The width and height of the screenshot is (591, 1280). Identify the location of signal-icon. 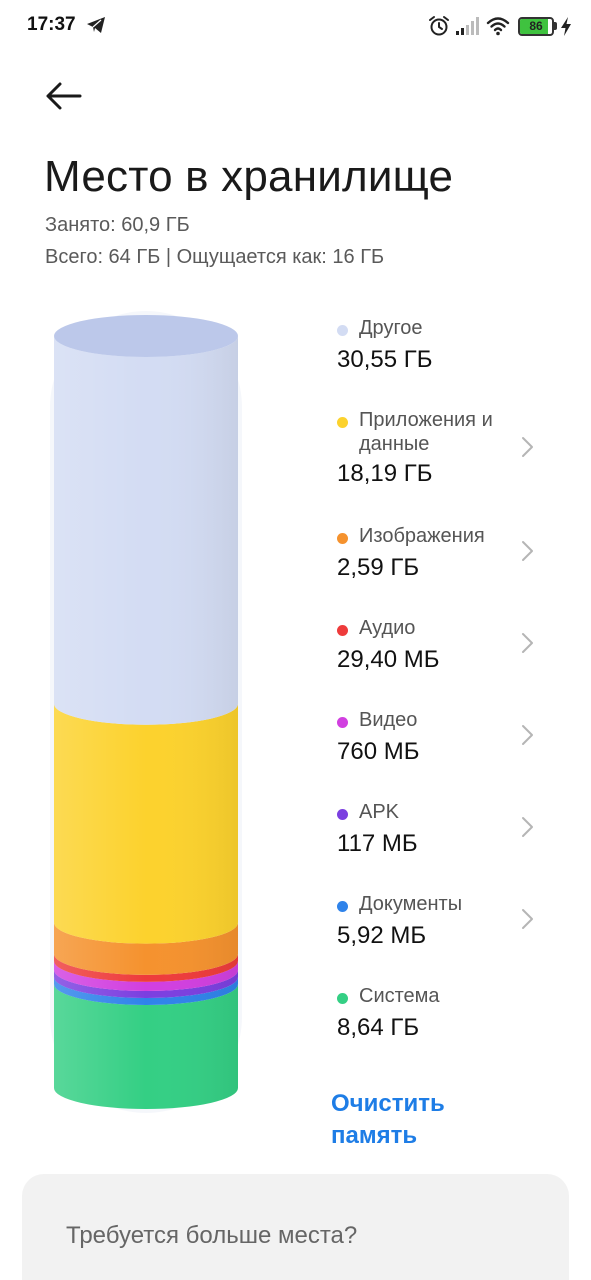
(467, 26).